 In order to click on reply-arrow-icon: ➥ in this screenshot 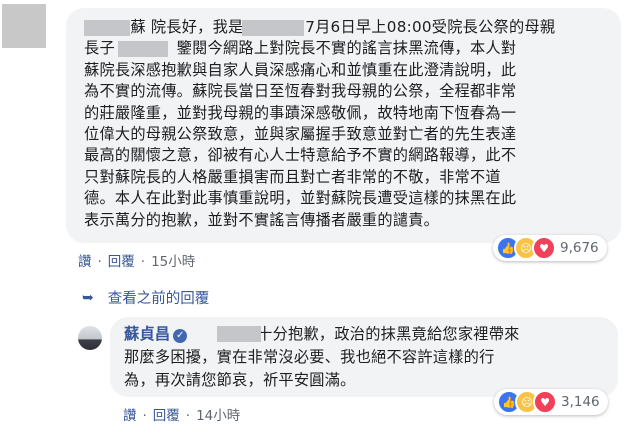, I will do `click(88, 297)`.